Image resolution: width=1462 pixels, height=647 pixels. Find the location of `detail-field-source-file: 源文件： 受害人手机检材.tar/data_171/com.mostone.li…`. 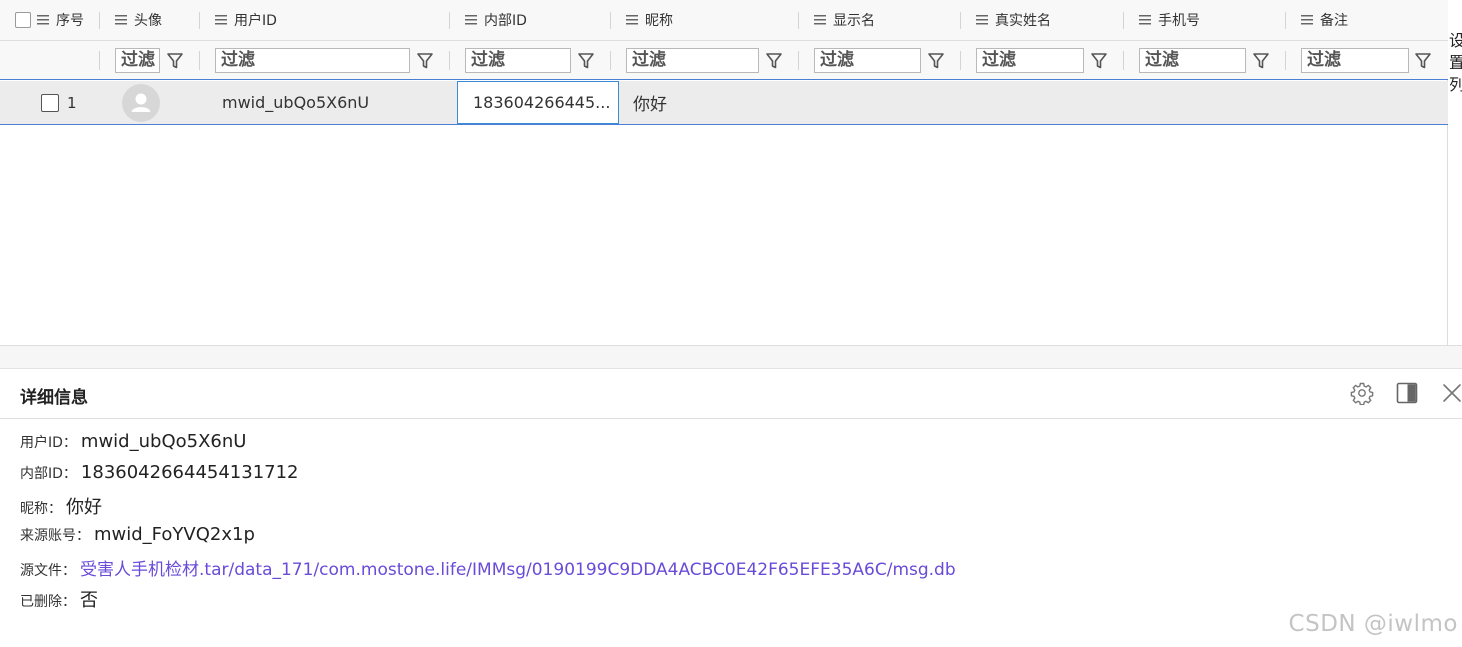

detail-field-source-file: 源文件： 受害人手机检材.tar/data_171/com.mostone.li… is located at coordinates (488, 567).